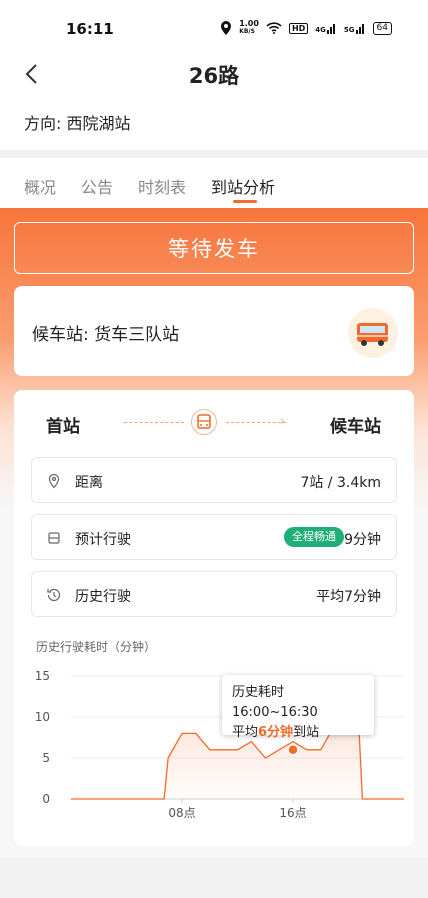 The image size is (428, 898). Describe the element at coordinates (348, 597) in the screenshot. I see `history-value: 平均7分钟` at that location.